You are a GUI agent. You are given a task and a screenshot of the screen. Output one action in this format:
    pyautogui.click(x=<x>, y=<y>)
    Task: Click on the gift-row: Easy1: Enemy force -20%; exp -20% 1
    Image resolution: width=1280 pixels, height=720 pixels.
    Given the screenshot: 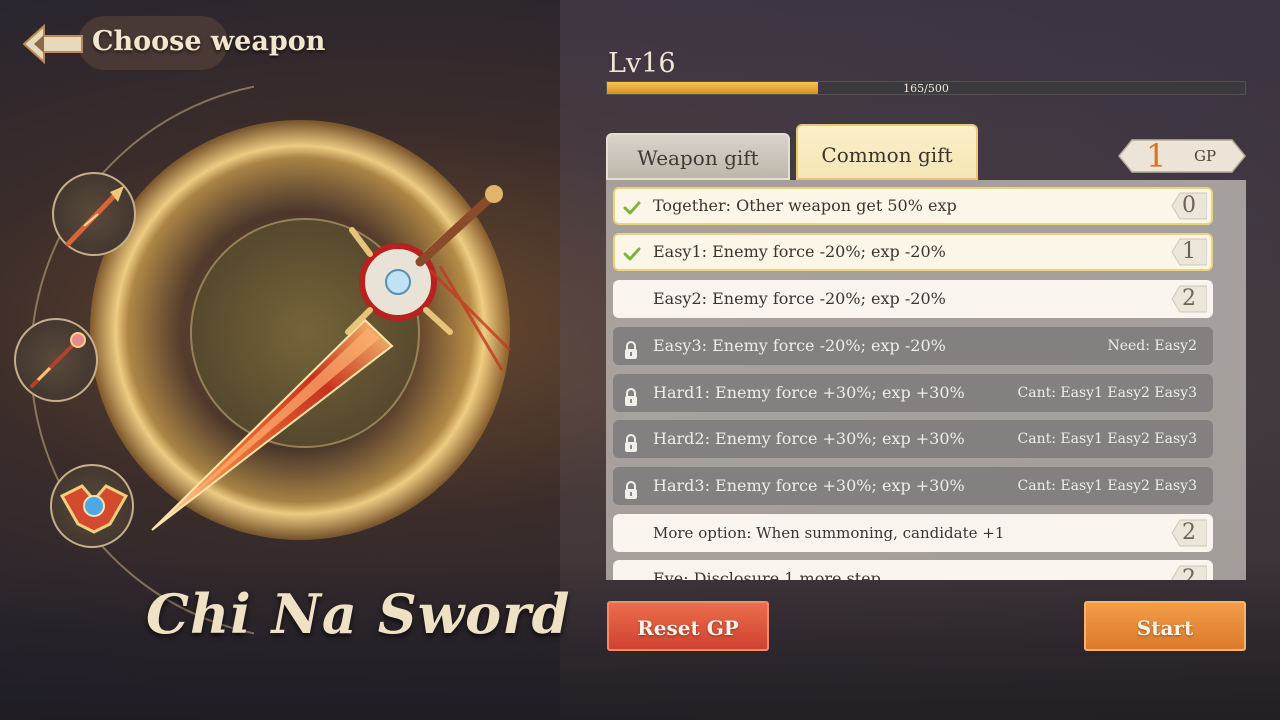 What is the action you would take?
    pyautogui.click(x=913, y=252)
    